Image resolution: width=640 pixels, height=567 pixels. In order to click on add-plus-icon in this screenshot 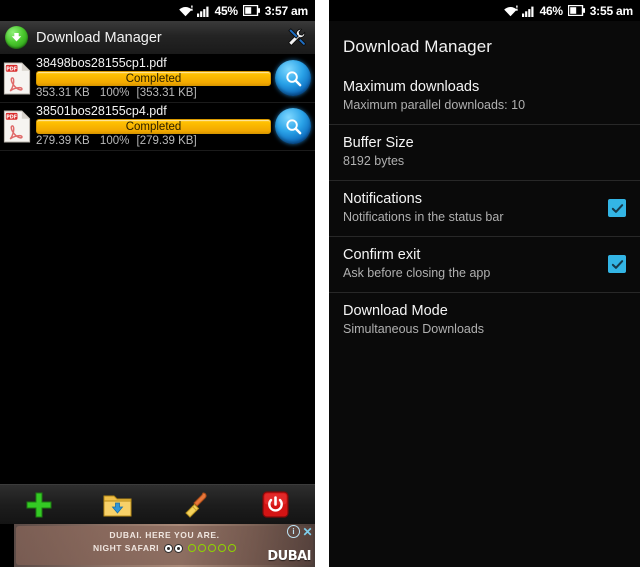, I will do `click(39, 504)`.